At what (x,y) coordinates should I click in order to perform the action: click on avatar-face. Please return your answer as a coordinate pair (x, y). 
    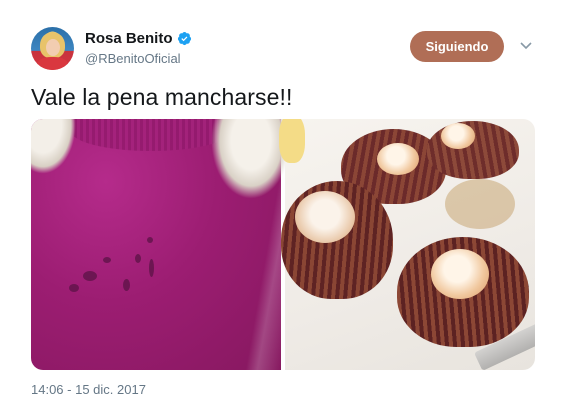
    Looking at the image, I should click on (53, 47).